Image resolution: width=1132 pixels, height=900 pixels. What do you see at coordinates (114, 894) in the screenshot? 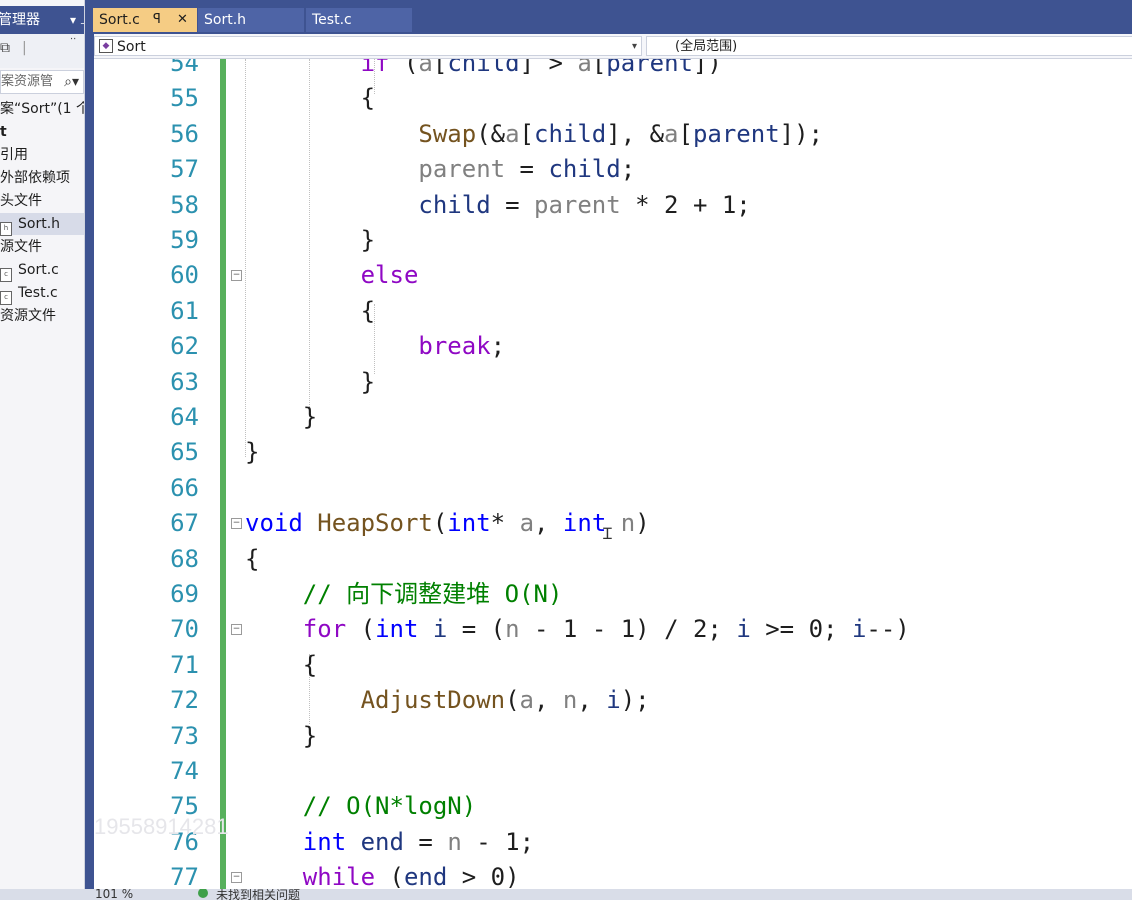
I see `zoom-level: 101 %` at bounding box center [114, 894].